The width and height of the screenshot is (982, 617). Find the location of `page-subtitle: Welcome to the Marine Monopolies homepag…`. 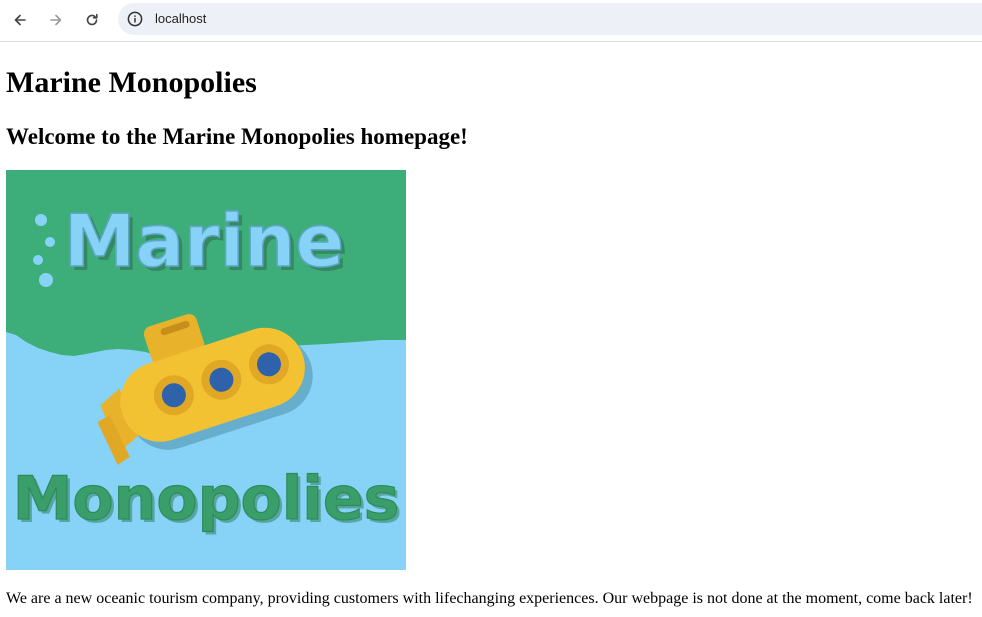

page-subtitle: Welcome to the Marine Monopolies homepag… is located at coordinates (237, 136).